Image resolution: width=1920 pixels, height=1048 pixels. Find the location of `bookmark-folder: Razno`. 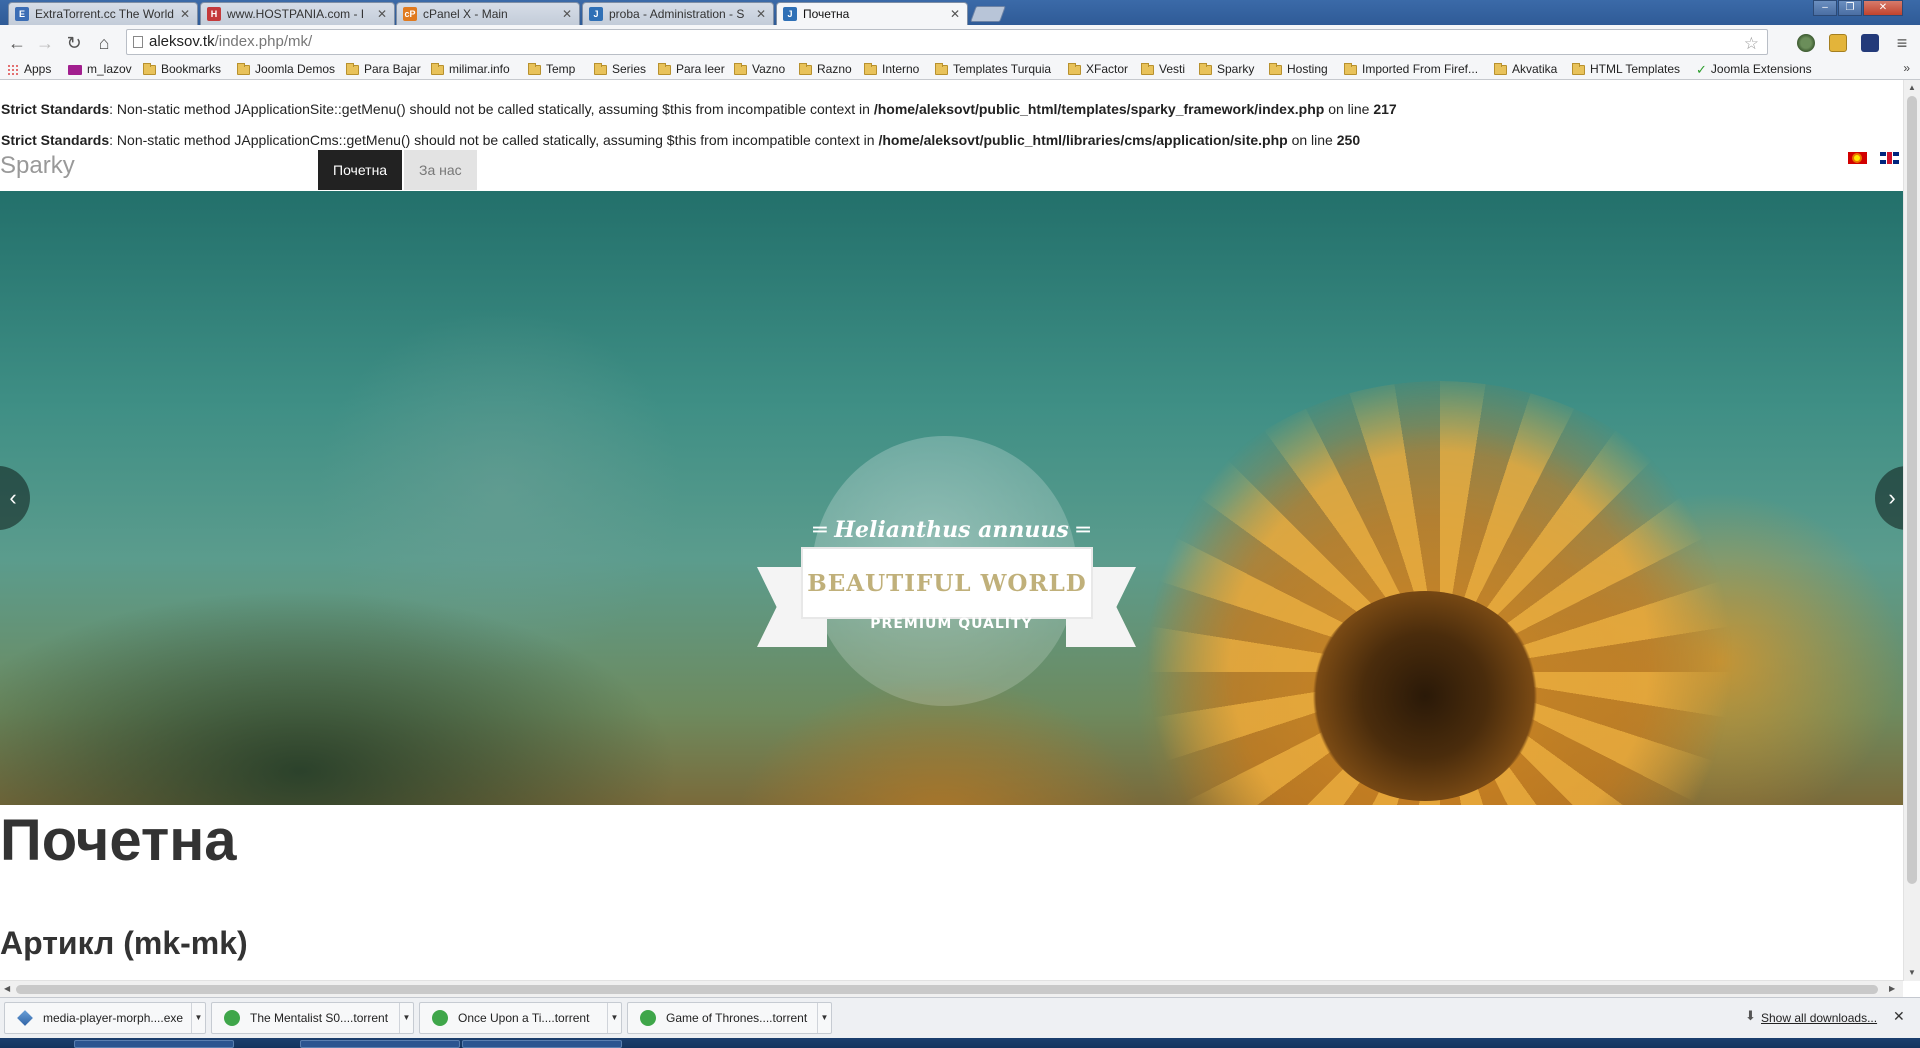

bookmark-folder: Razno is located at coordinates (825, 69).